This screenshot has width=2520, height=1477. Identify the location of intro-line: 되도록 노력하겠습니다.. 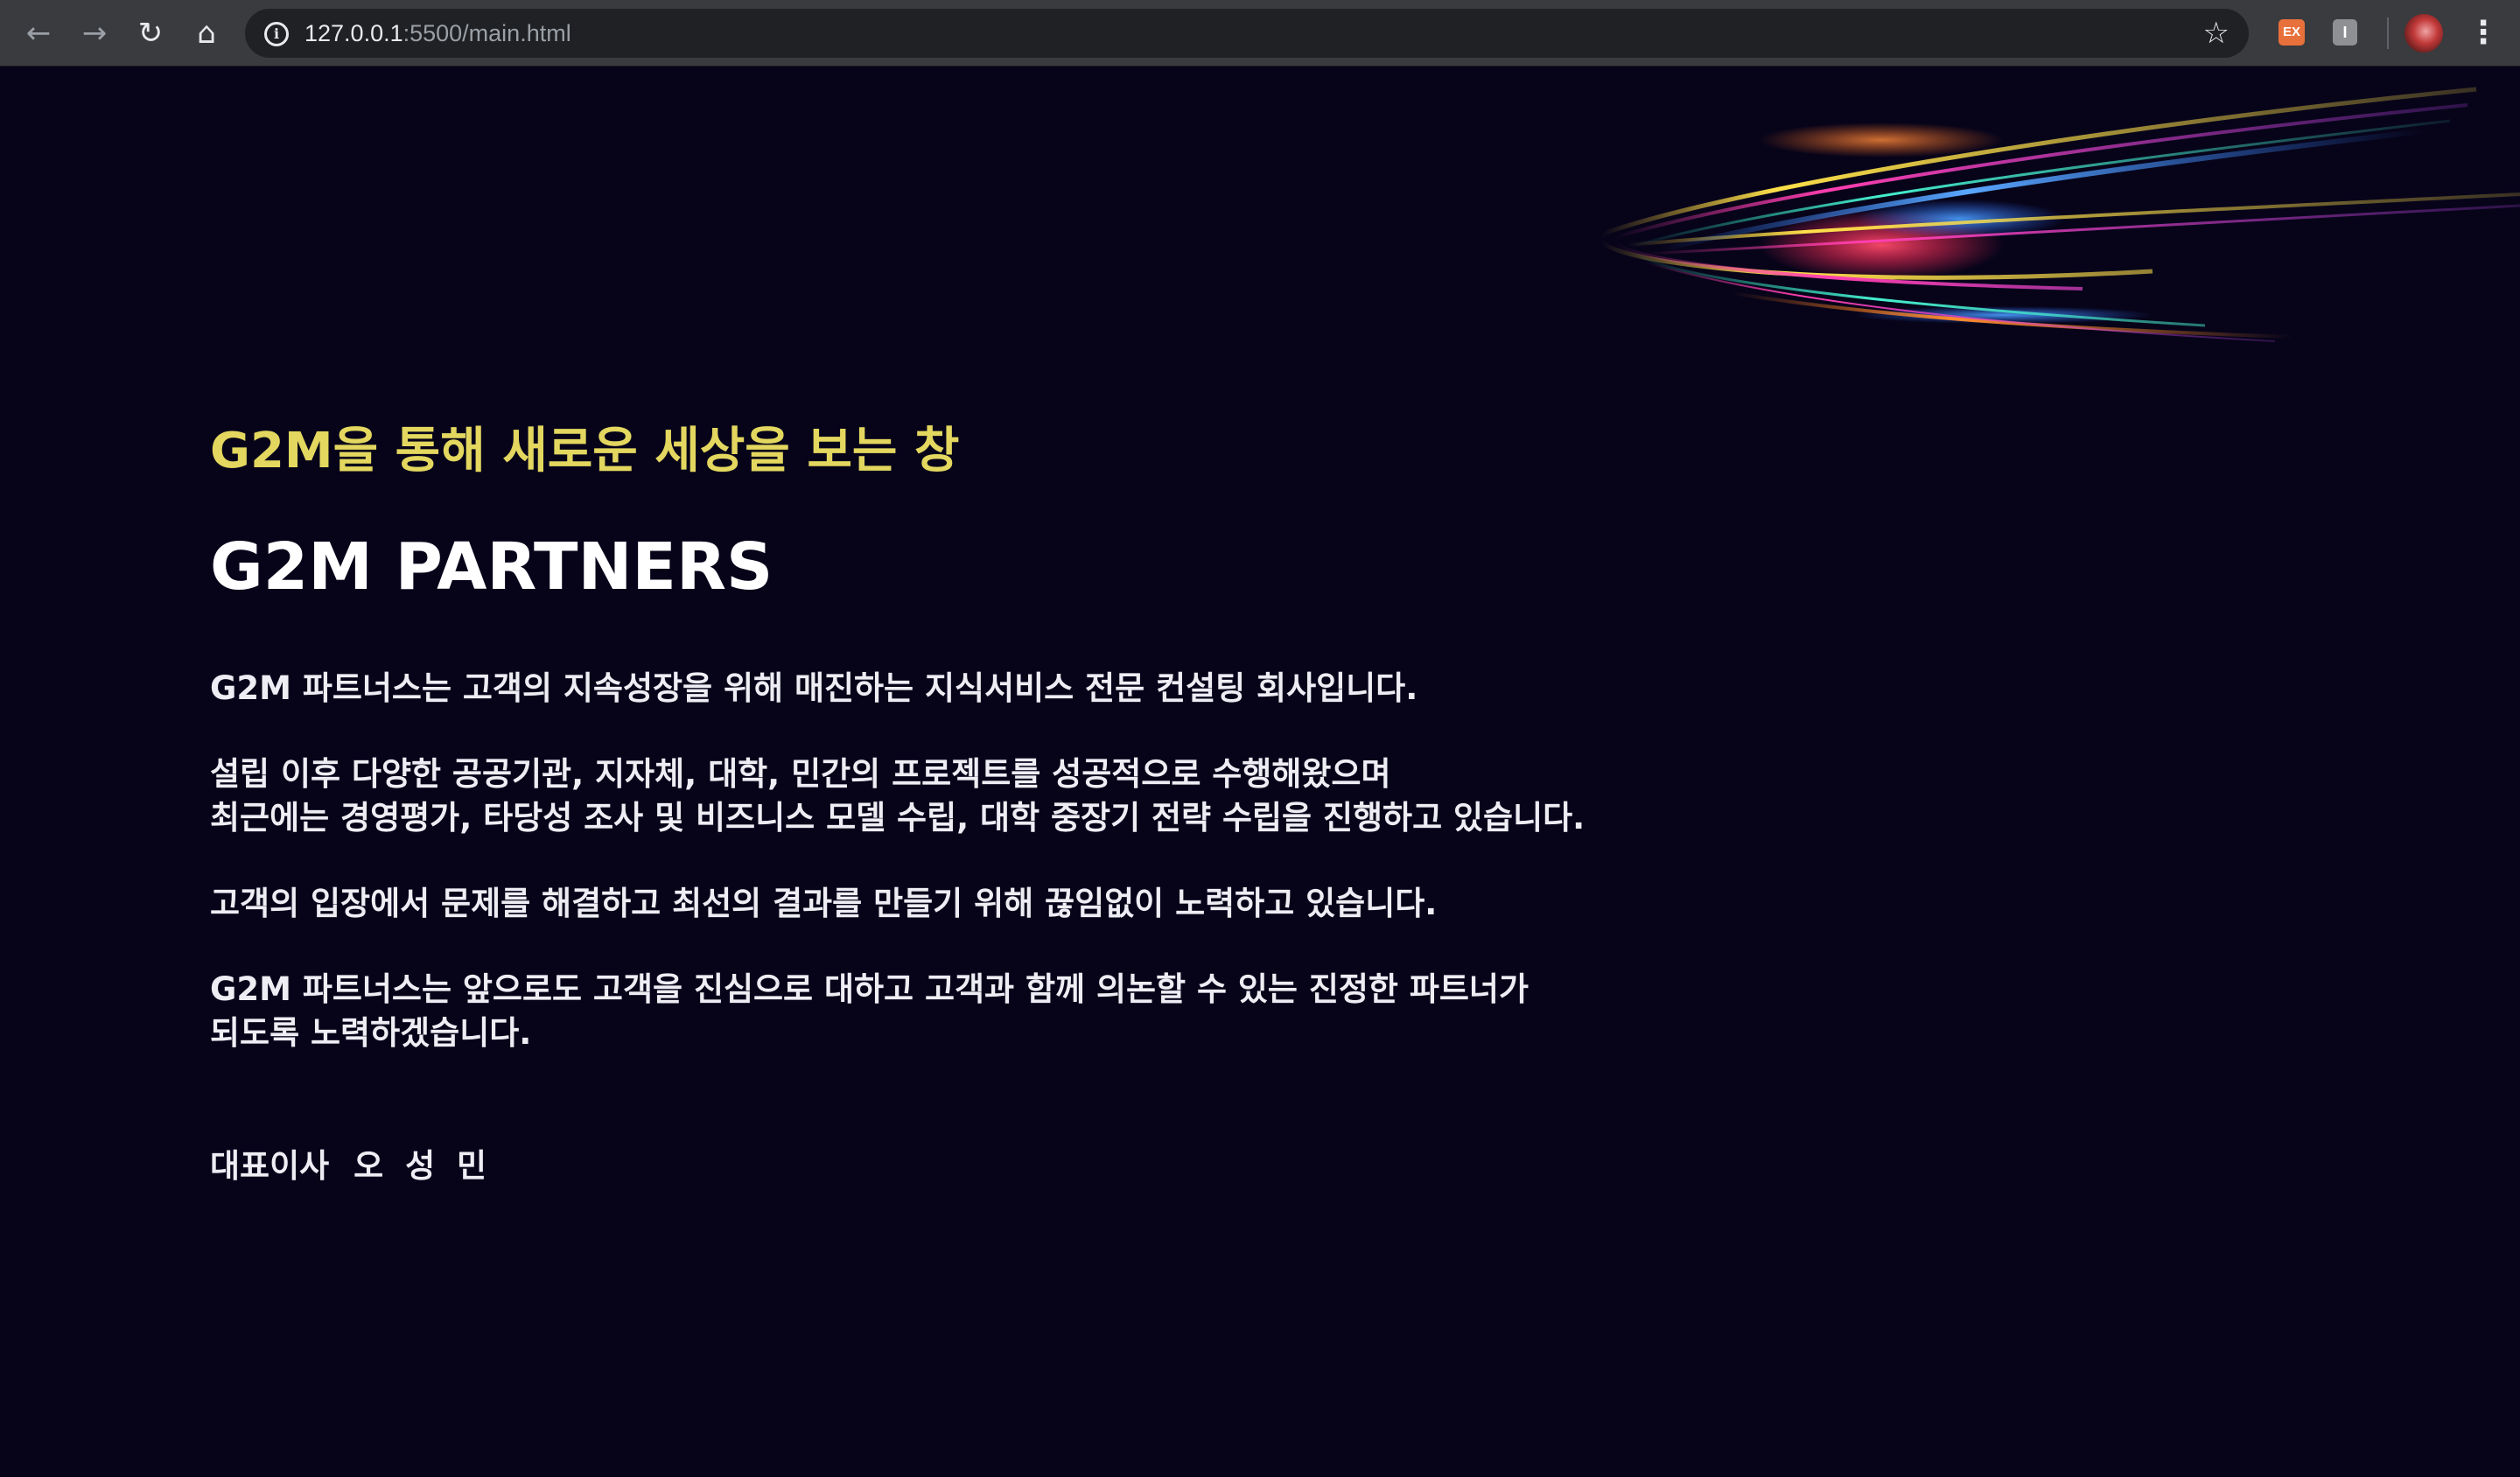
(371, 1033).